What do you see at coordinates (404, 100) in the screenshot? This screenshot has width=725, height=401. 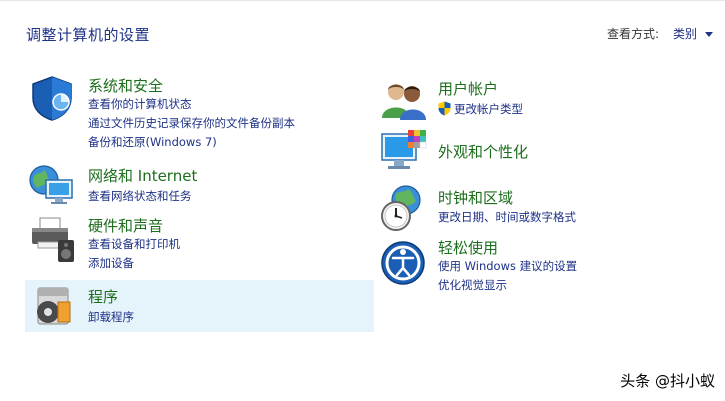 I see `users-icon` at bounding box center [404, 100].